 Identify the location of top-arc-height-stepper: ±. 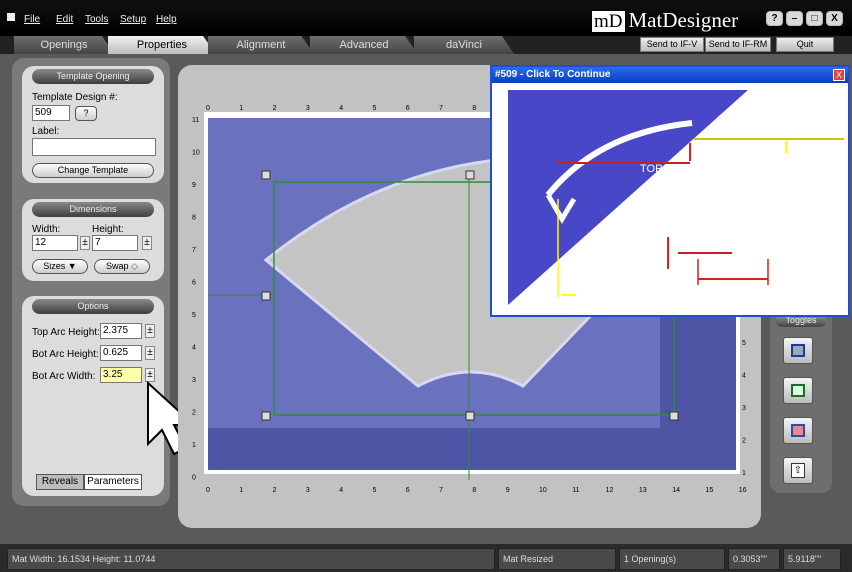
(150, 331).